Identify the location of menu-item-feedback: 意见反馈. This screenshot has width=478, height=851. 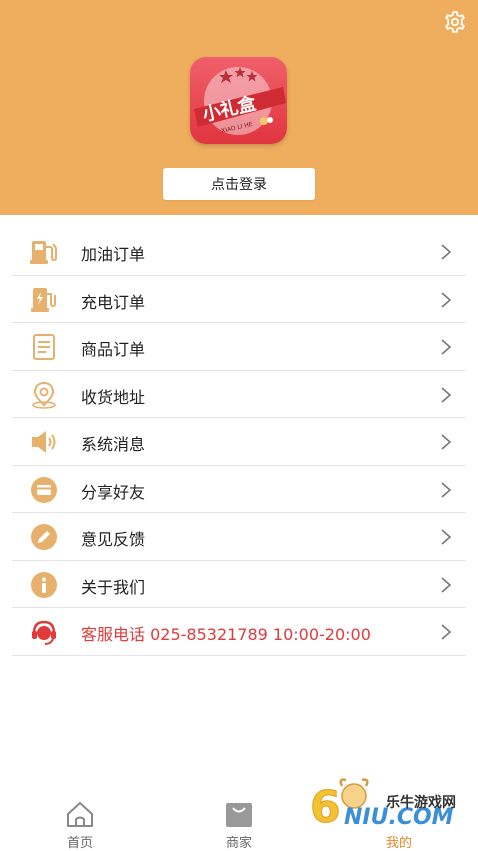
(239, 537).